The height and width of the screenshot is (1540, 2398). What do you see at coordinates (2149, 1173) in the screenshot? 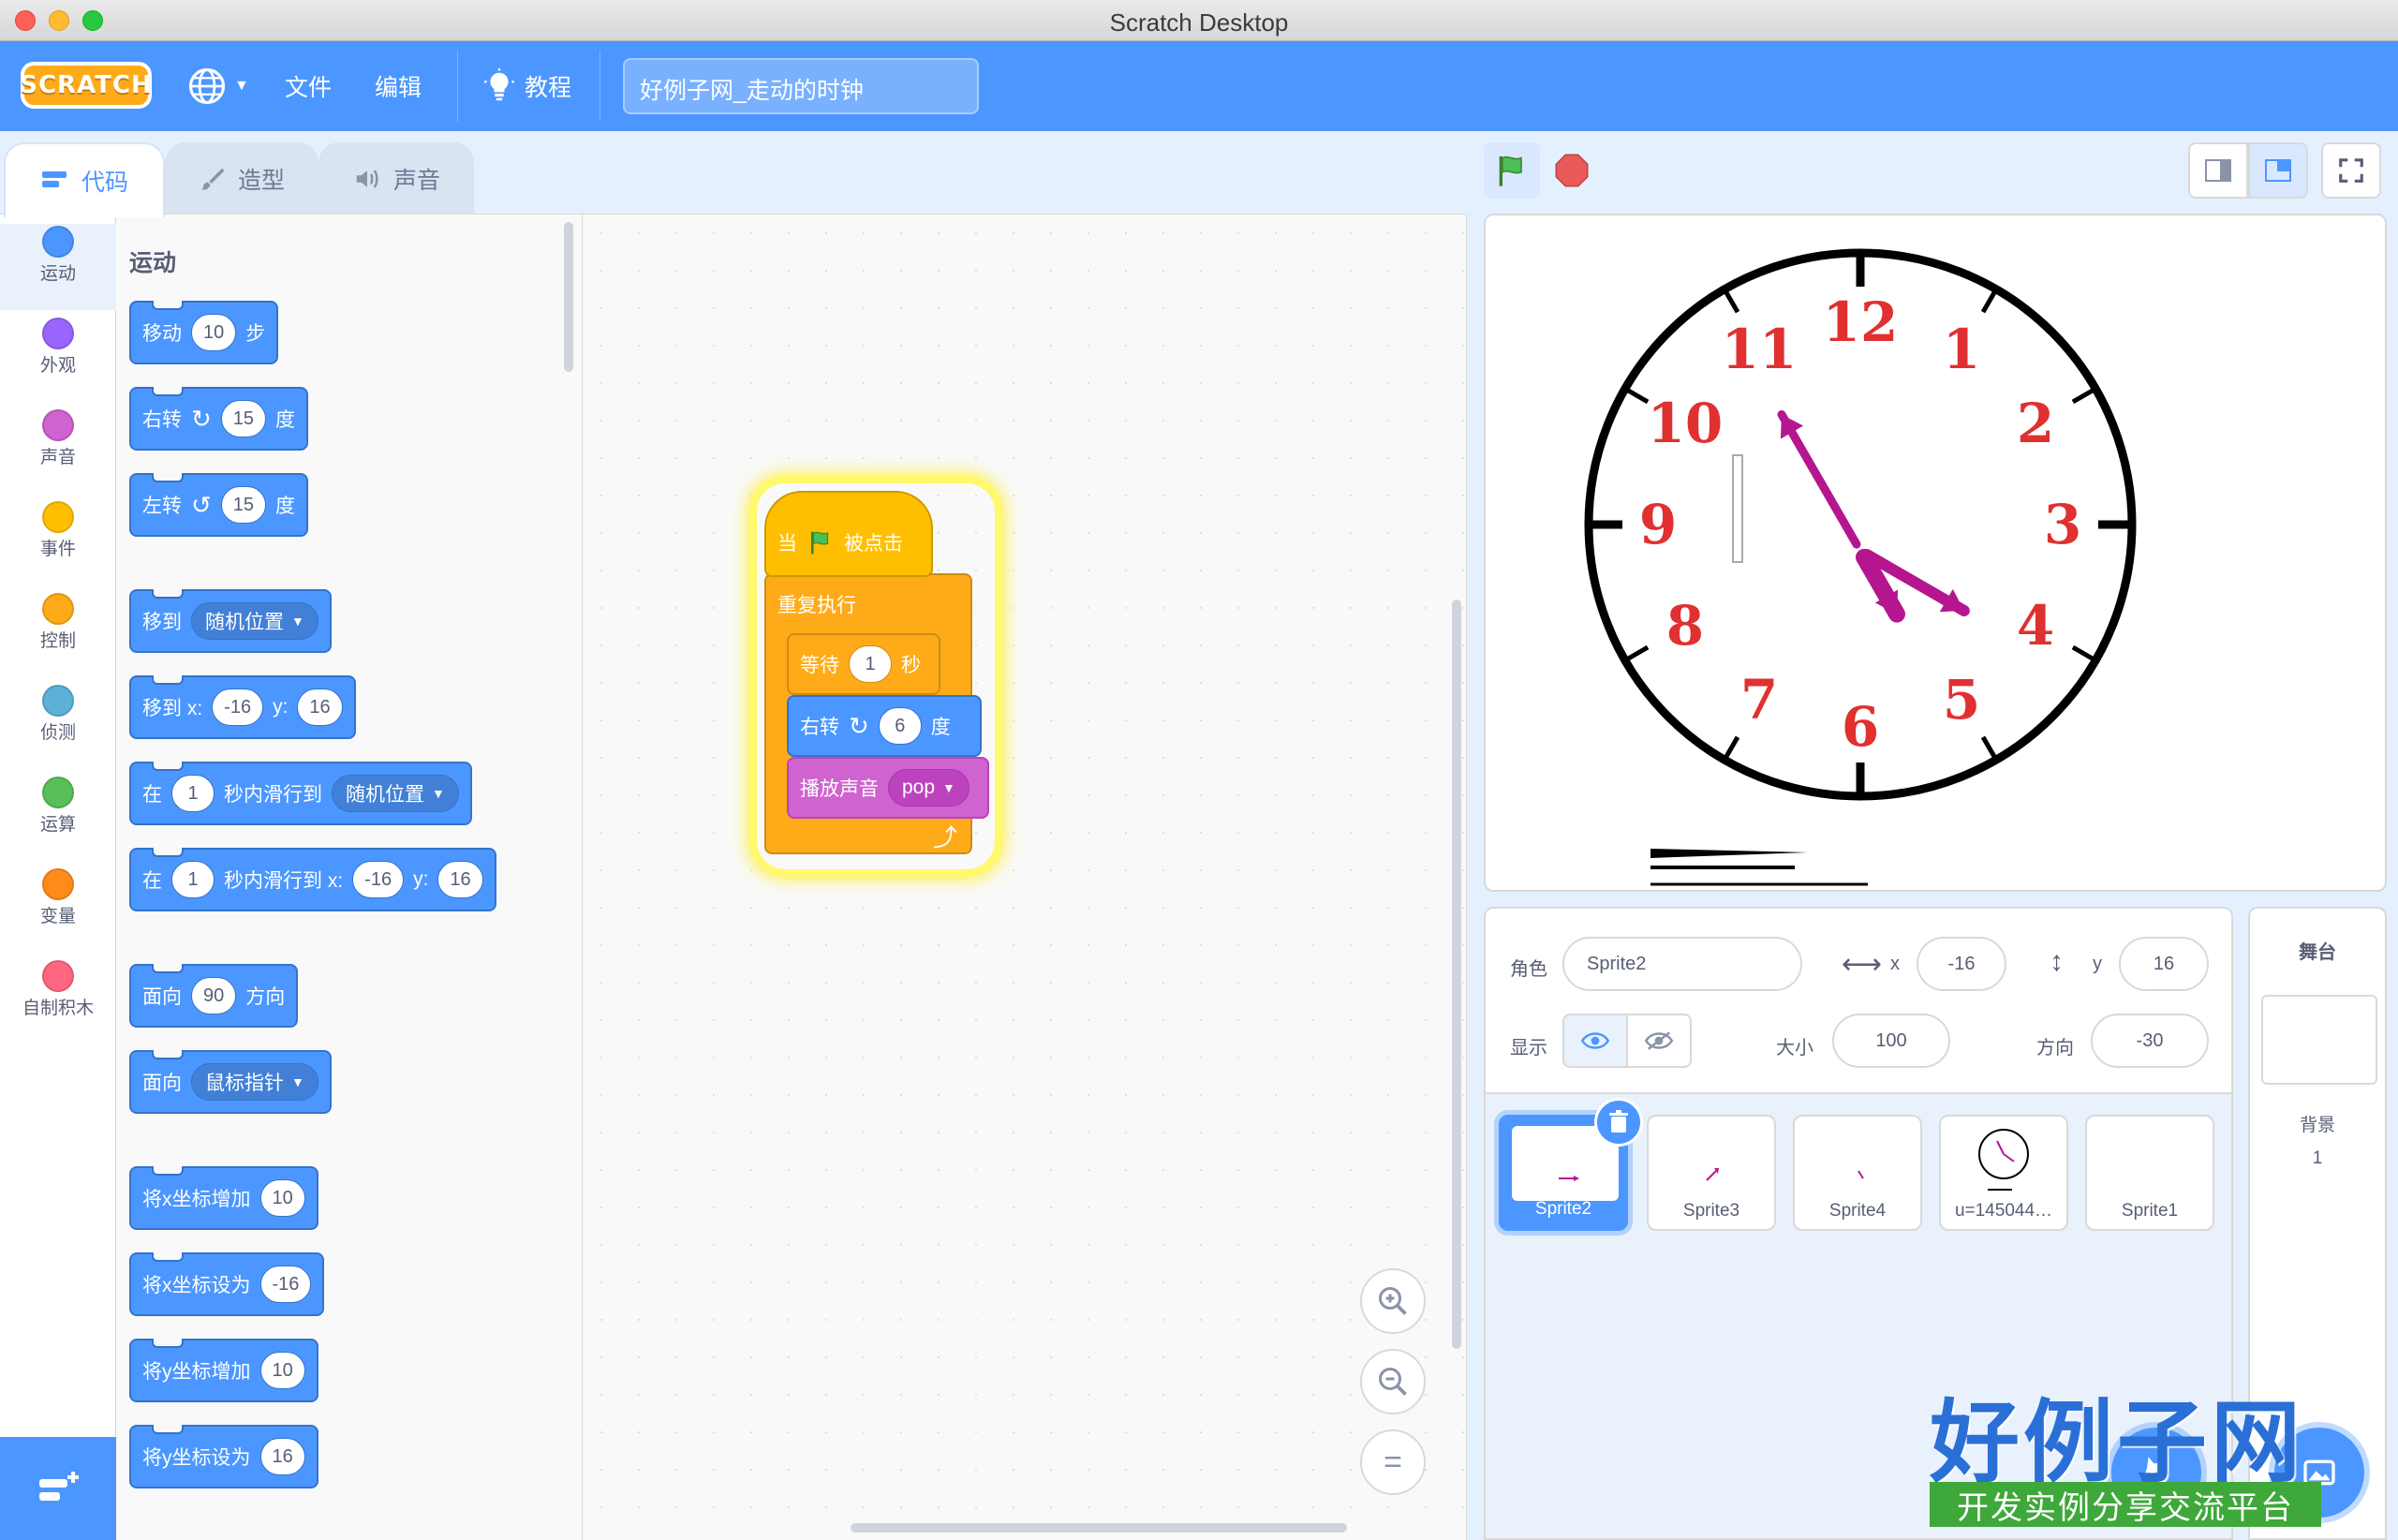
I see `sprite-tile: Sprite1` at bounding box center [2149, 1173].